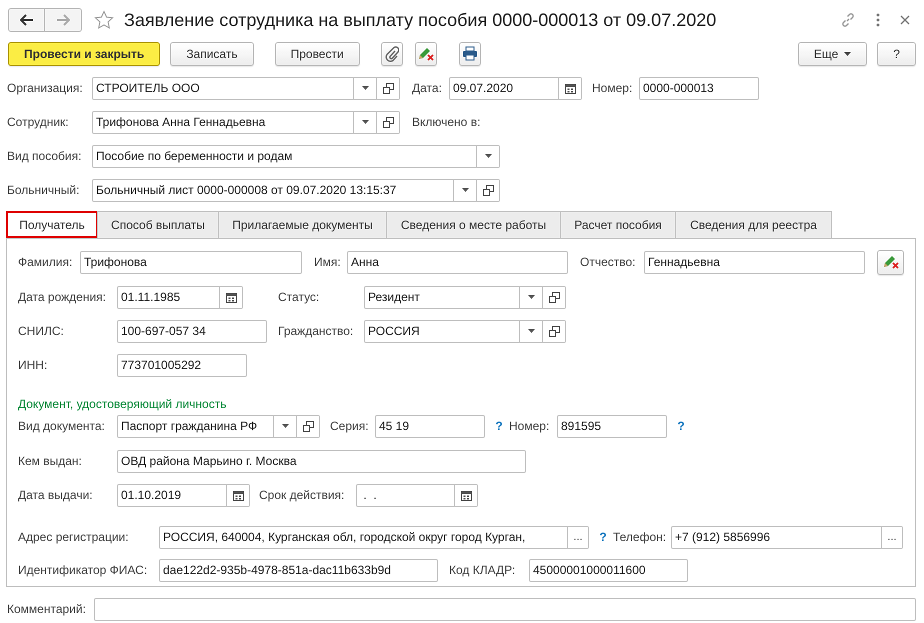  I want to click on star-icon, so click(104, 20).